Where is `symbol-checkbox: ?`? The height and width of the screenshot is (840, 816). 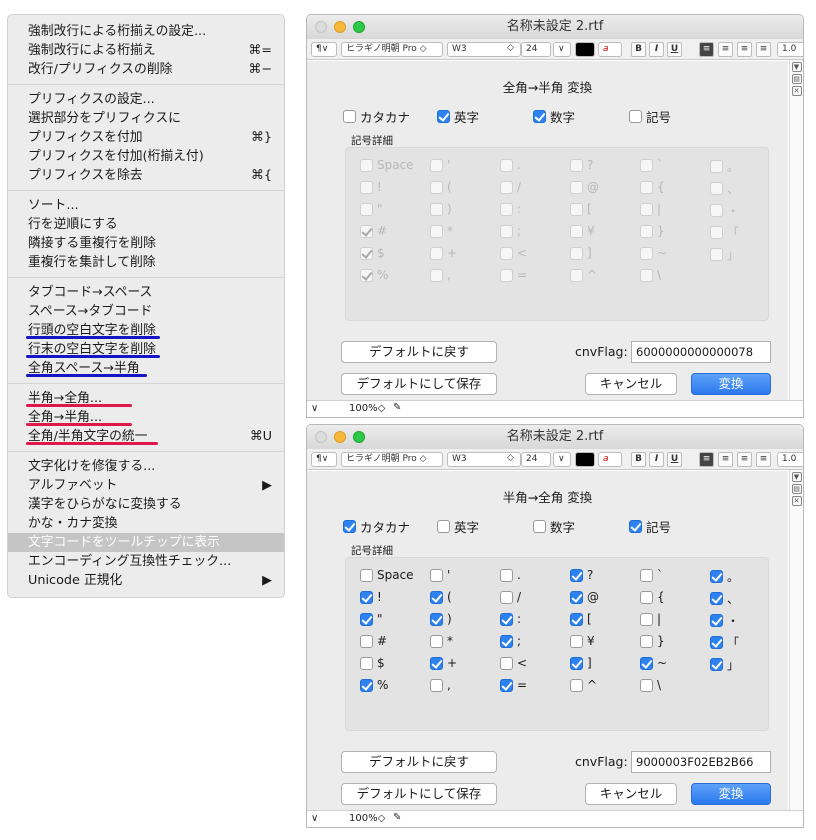 symbol-checkbox: ? is located at coordinates (581, 575).